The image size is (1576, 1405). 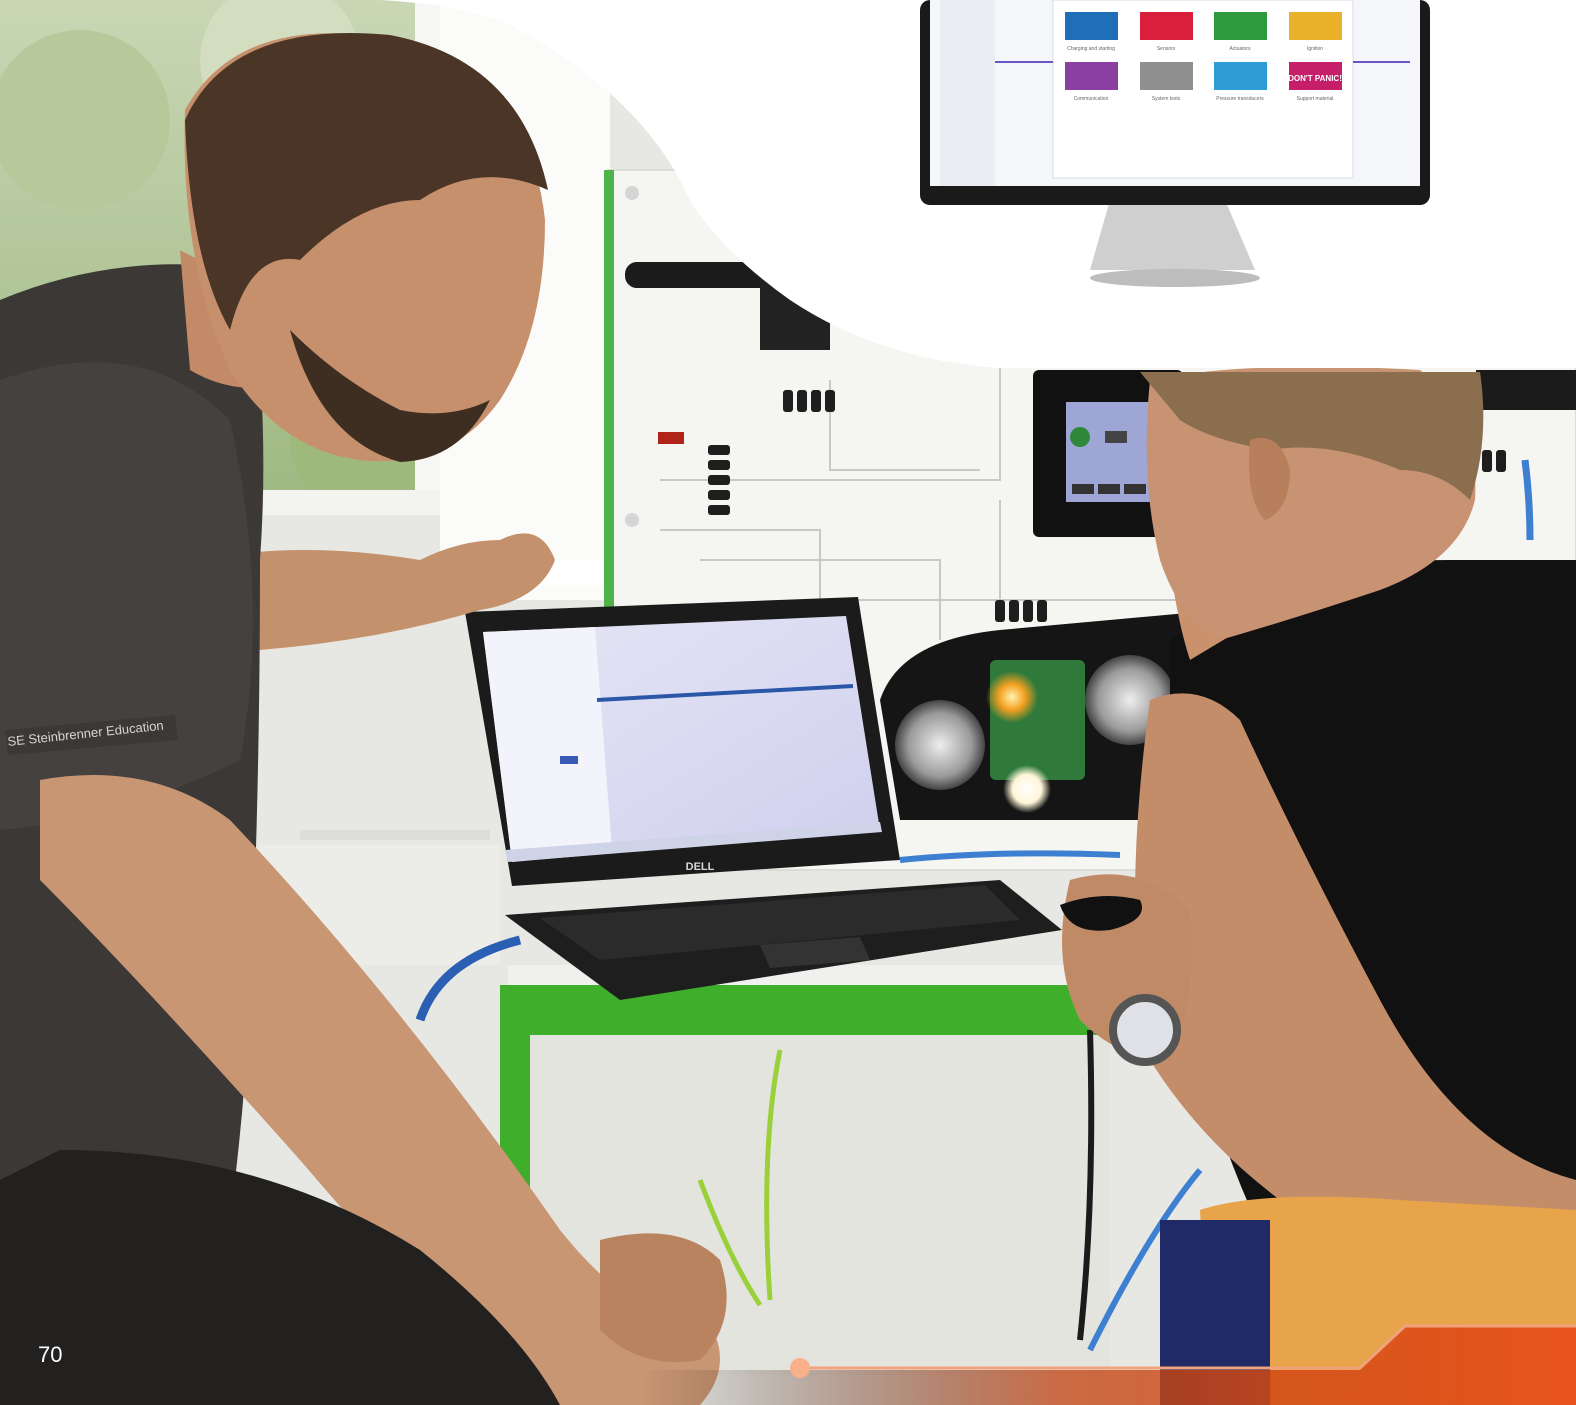 What do you see at coordinates (1315, 99) in the screenshot?
I see `tile-support-label: Support material` at bounding box center [1315, 99].